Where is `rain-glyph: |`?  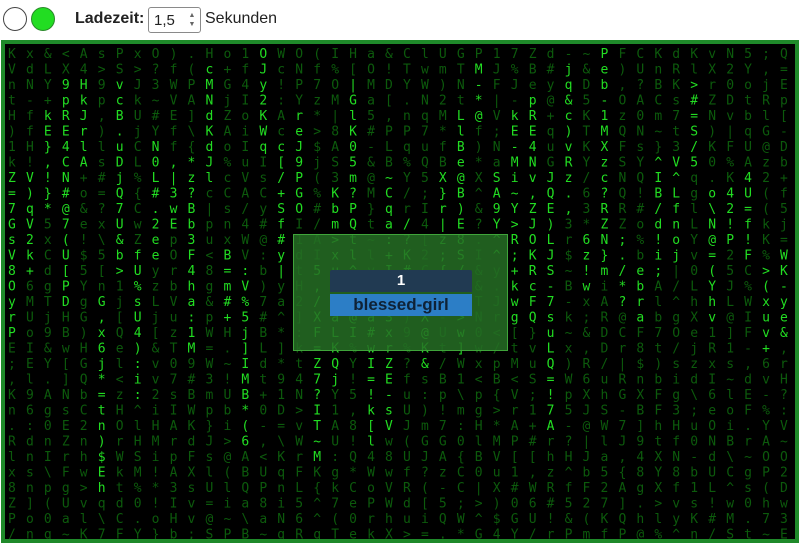 rain-glyph: | is located at coordinates (623, 364).